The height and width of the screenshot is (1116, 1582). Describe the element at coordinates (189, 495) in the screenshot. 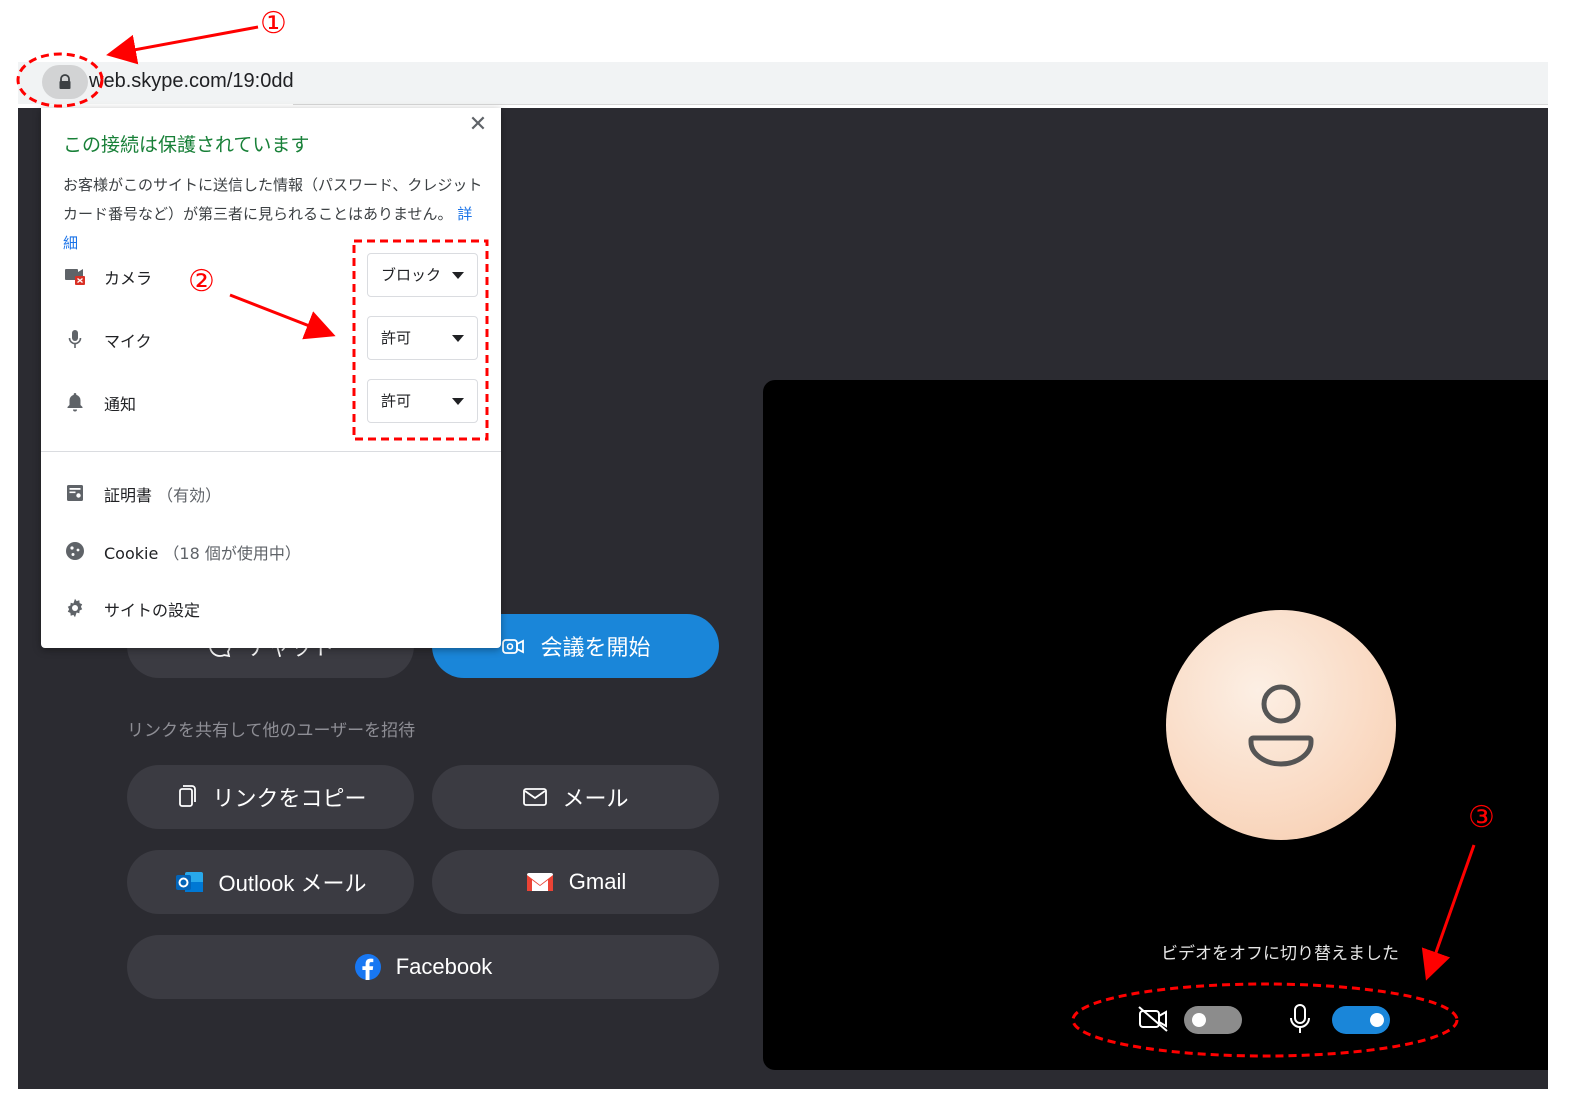

I see `certificate-status: （有効）` at that location.